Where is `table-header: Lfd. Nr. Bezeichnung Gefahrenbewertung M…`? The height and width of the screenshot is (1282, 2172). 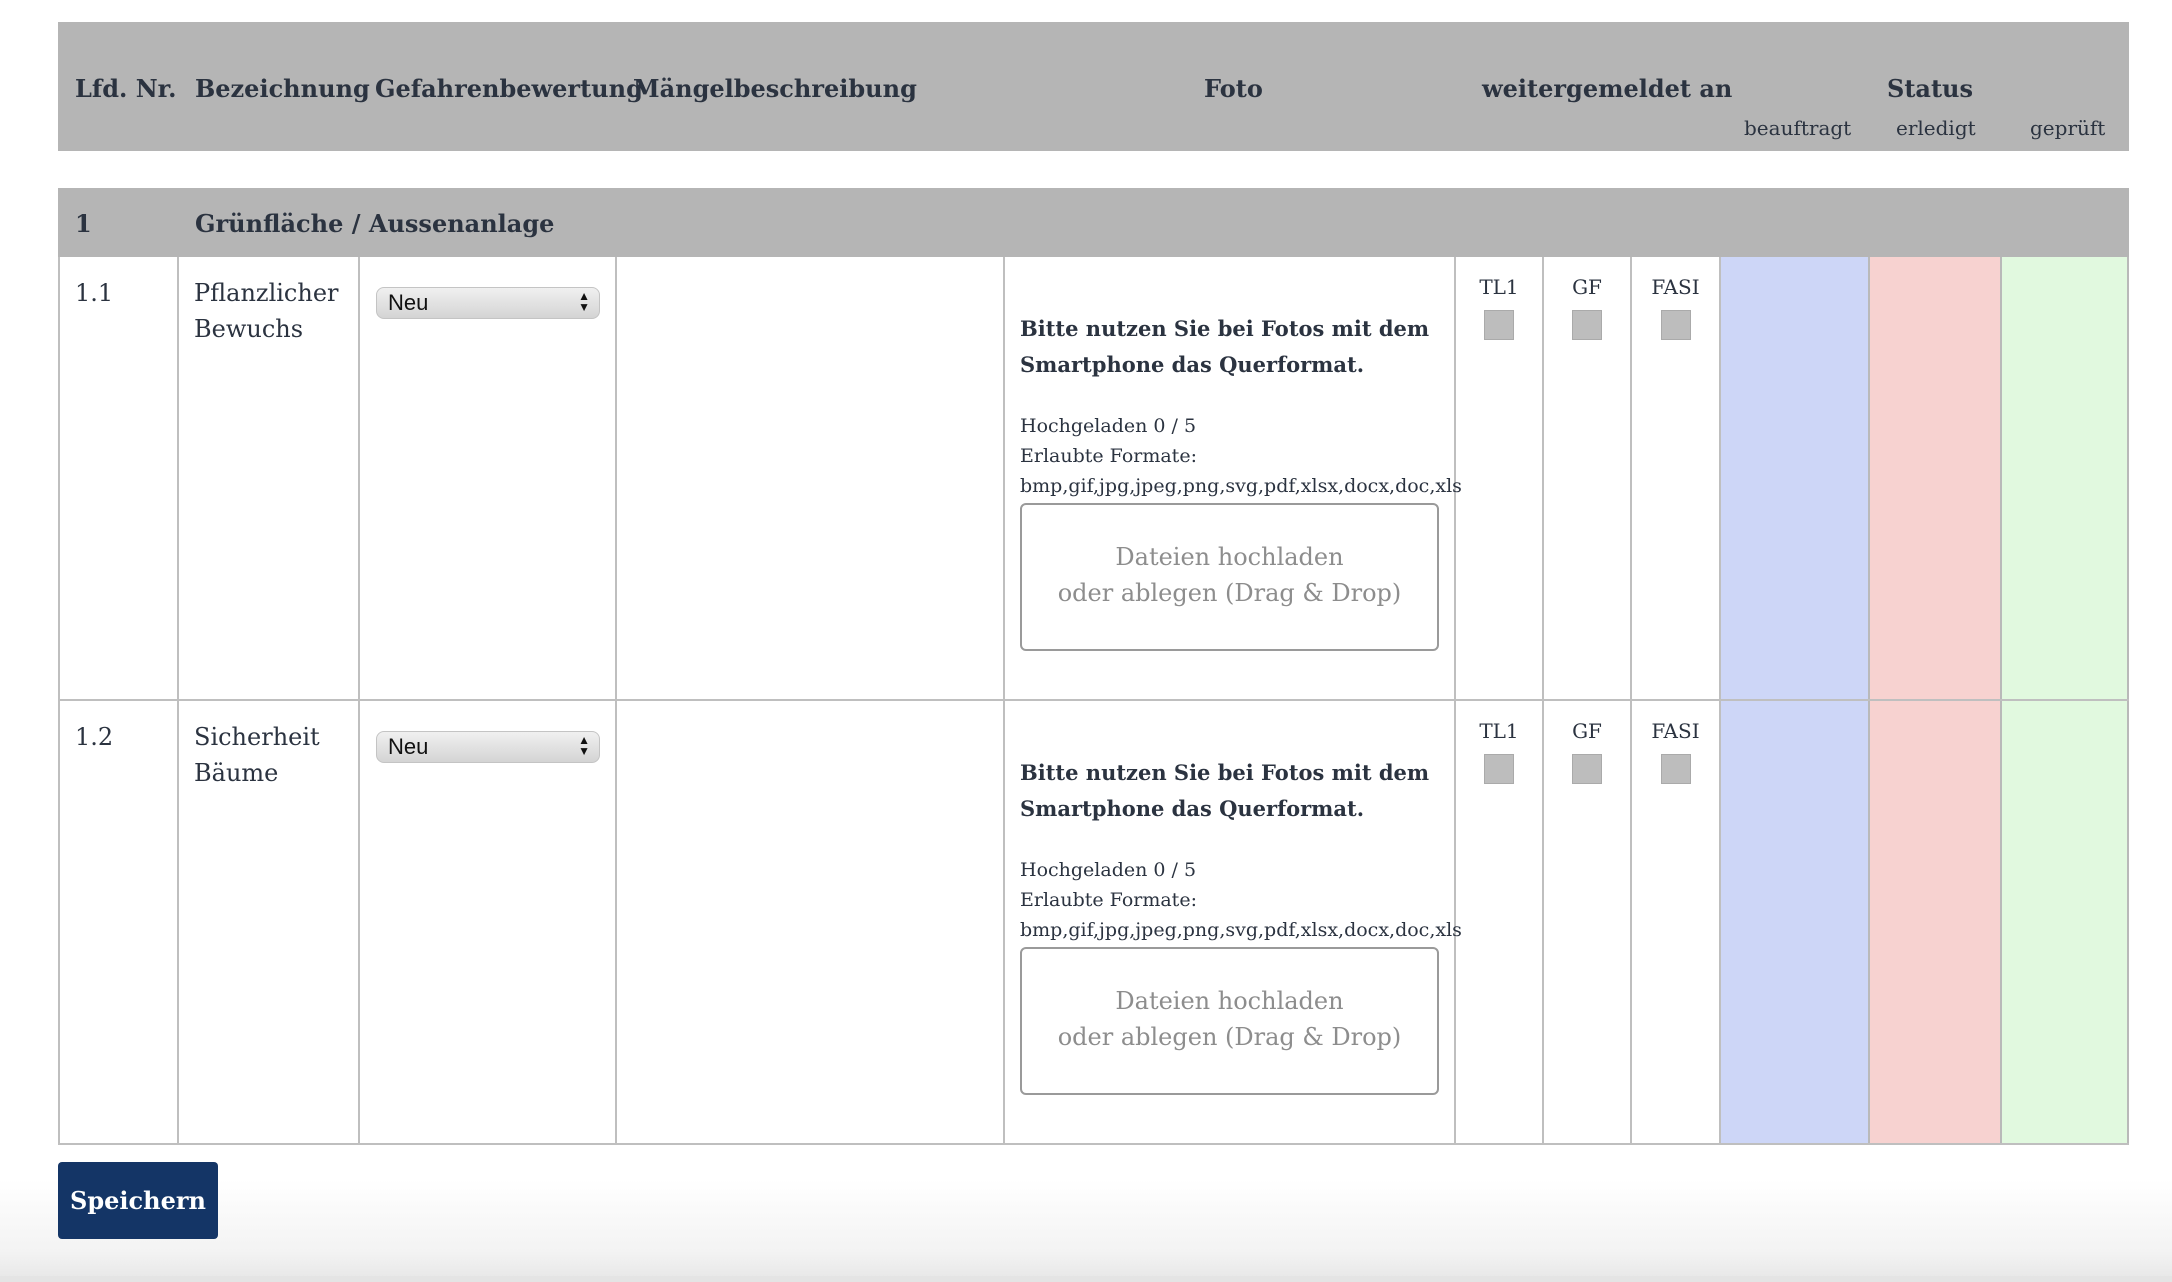
table-header: Lfd. Nr. Bezeichnung Gefahrenbewertung M… is located at coordinates (1093, 86).